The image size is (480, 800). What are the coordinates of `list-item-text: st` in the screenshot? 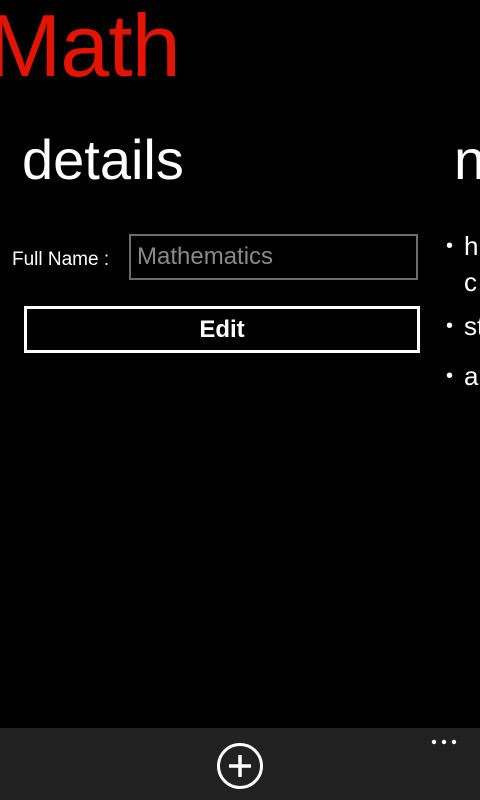 It's located at (472, 326).